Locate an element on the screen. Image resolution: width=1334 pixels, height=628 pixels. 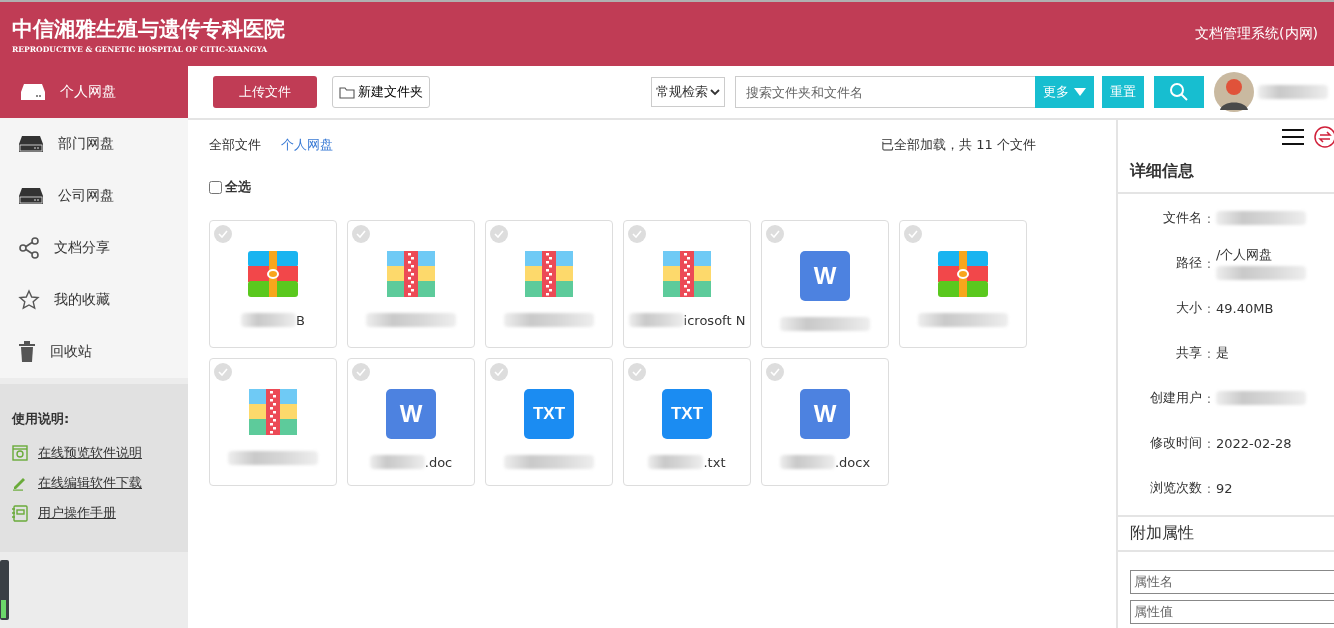
sidebar-item: 我的收藏 is located at coordinates (94, 300).